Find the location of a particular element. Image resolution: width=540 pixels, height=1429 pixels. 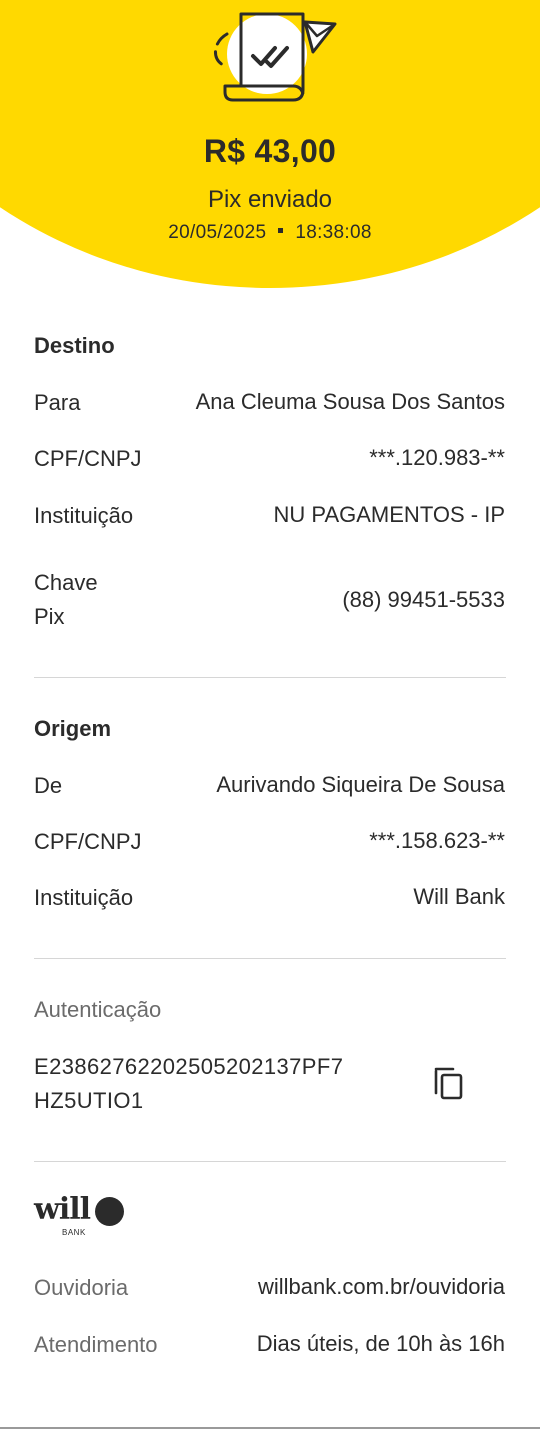

logo-word: will is located at coordinates (62, 1209).